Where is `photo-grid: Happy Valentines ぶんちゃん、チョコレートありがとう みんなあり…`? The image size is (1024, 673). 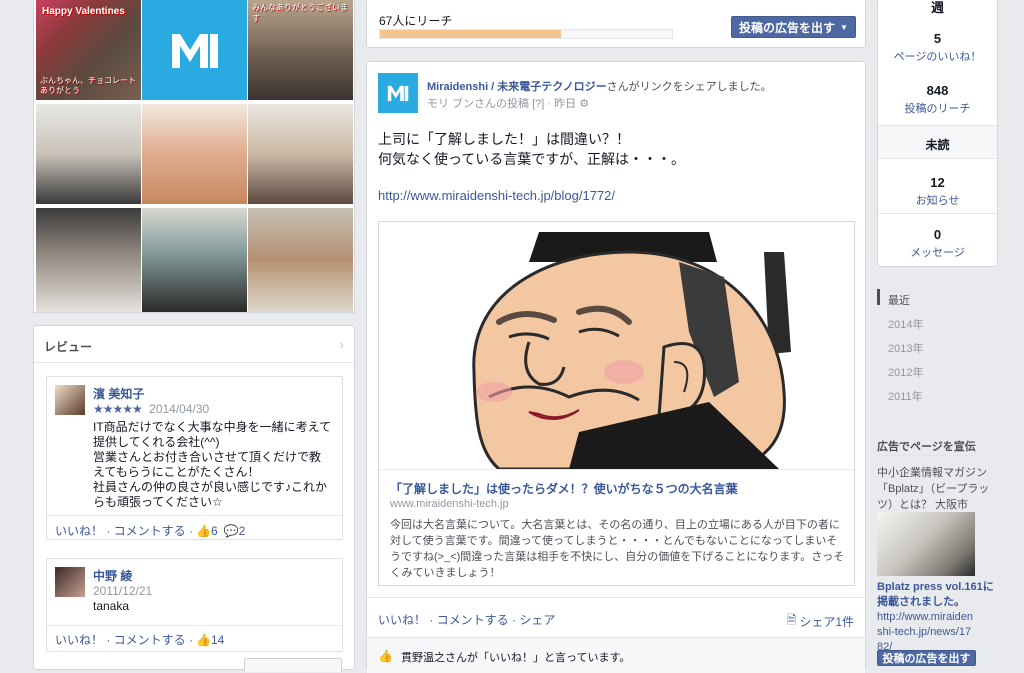
photo-grid: Happy Valentines ぶんちゃん、チョコレートありがとう みんなあり… is located at coordinates (194, 156).